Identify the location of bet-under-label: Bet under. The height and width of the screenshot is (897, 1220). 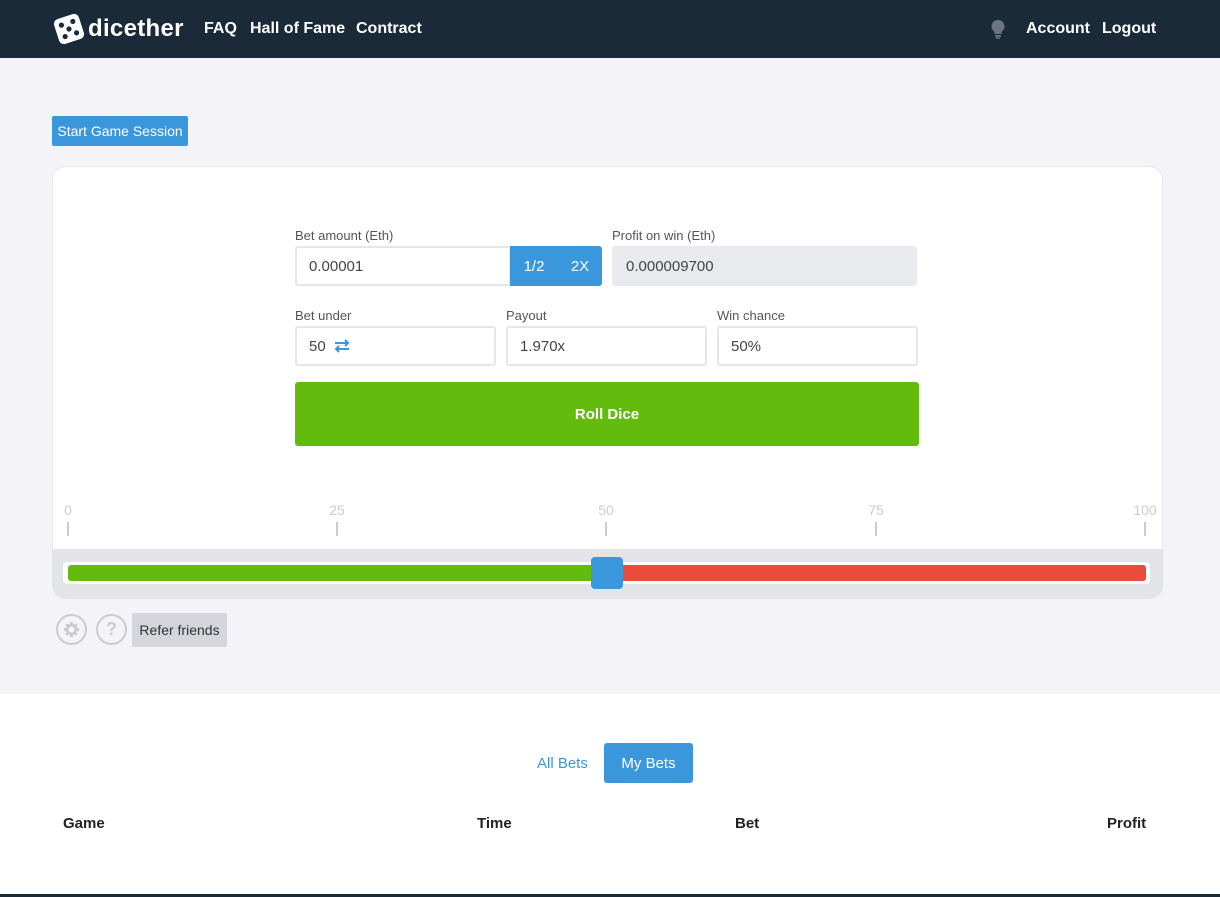
(323, 315).